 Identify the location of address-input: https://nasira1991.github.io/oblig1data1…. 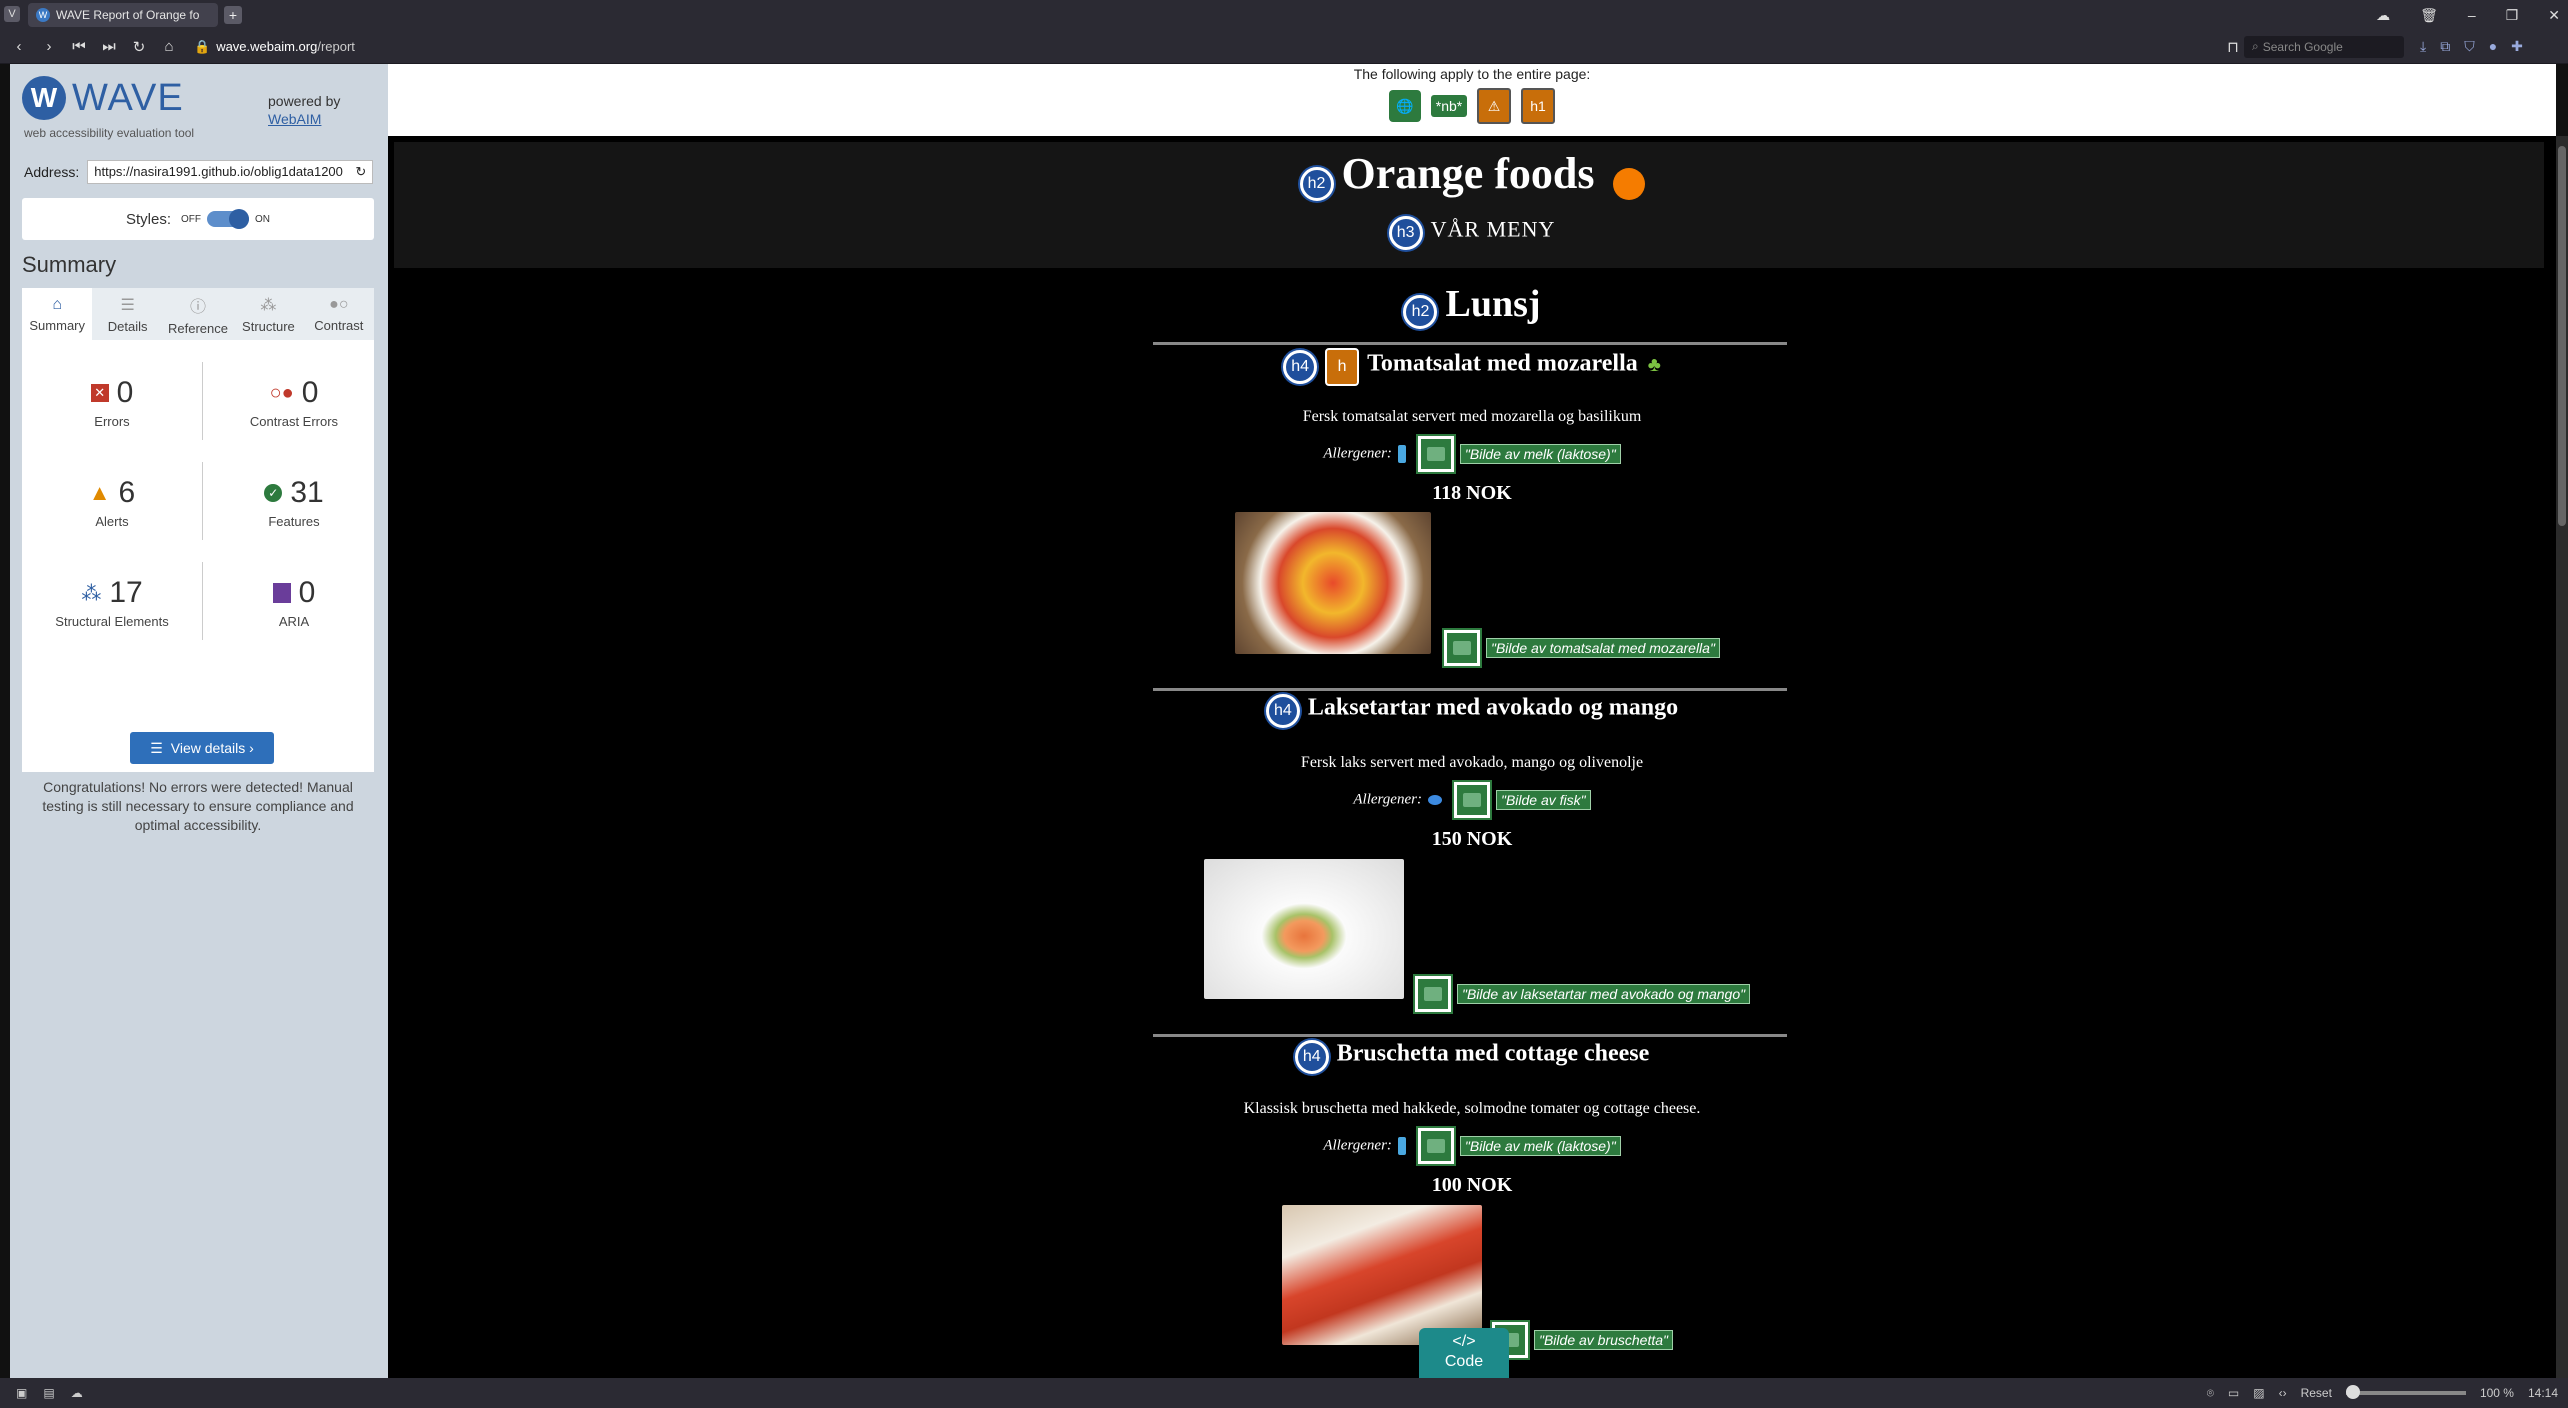
(230, 172).